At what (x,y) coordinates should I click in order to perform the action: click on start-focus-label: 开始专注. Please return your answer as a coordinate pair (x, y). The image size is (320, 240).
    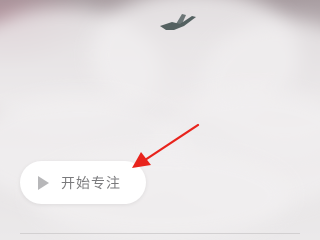
    Looking at the image, I should click on (91, 183).